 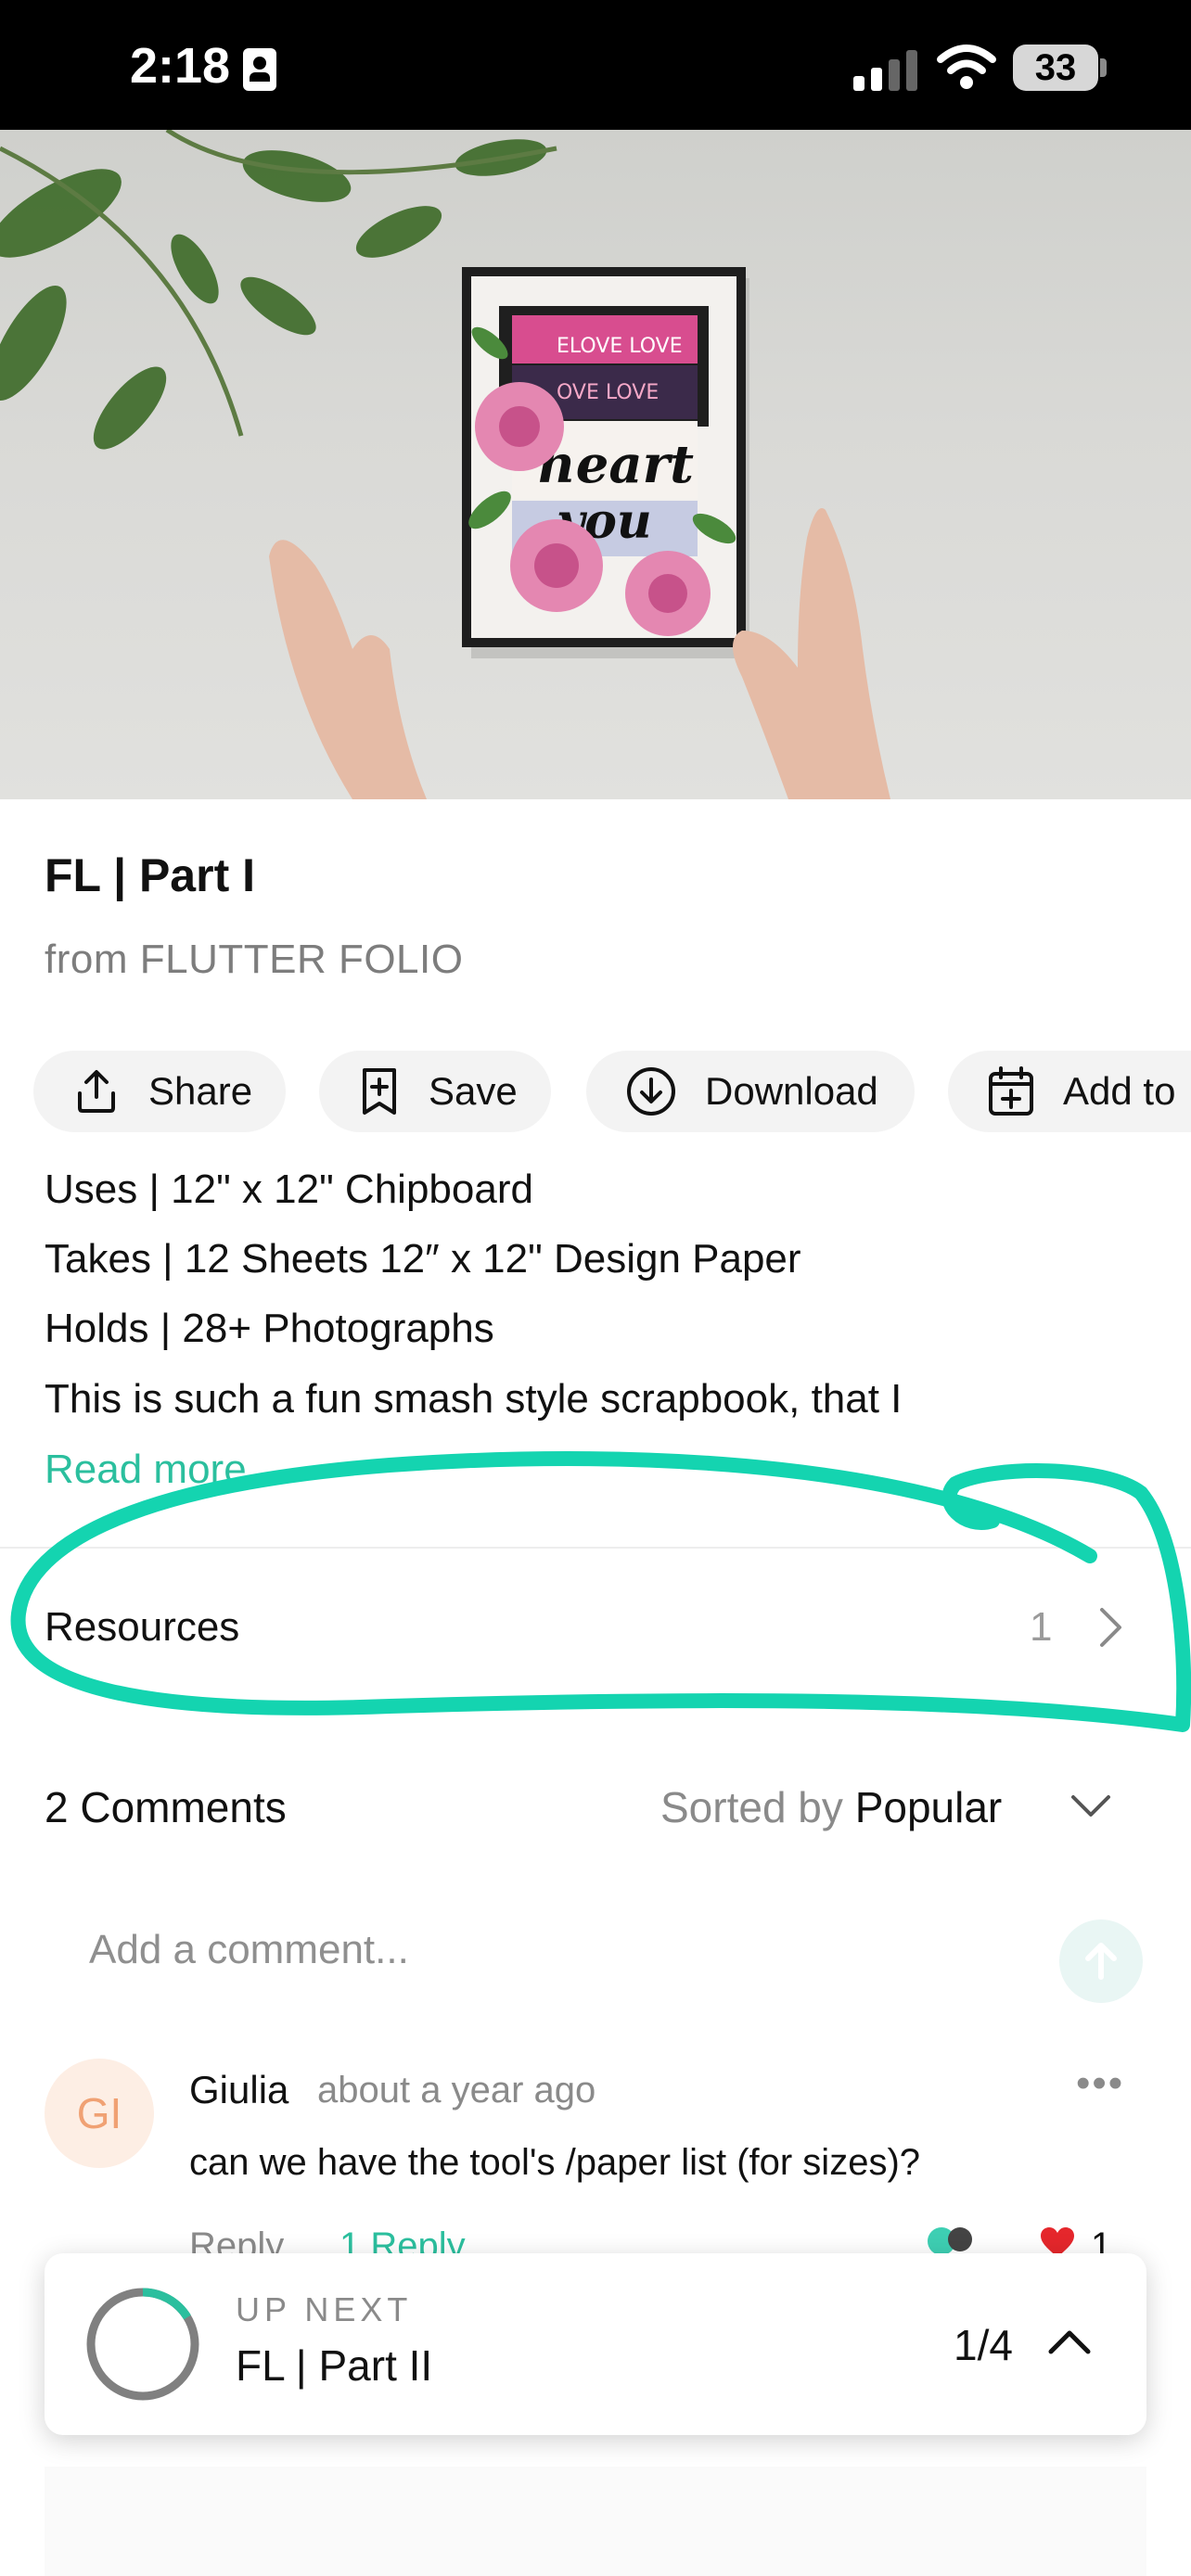 What do you see at coordinates (289, 1190) in the screenshot?
I see `description-line: Uses | 12" x 12" Chipboard` at bounding box center [289, 1190].